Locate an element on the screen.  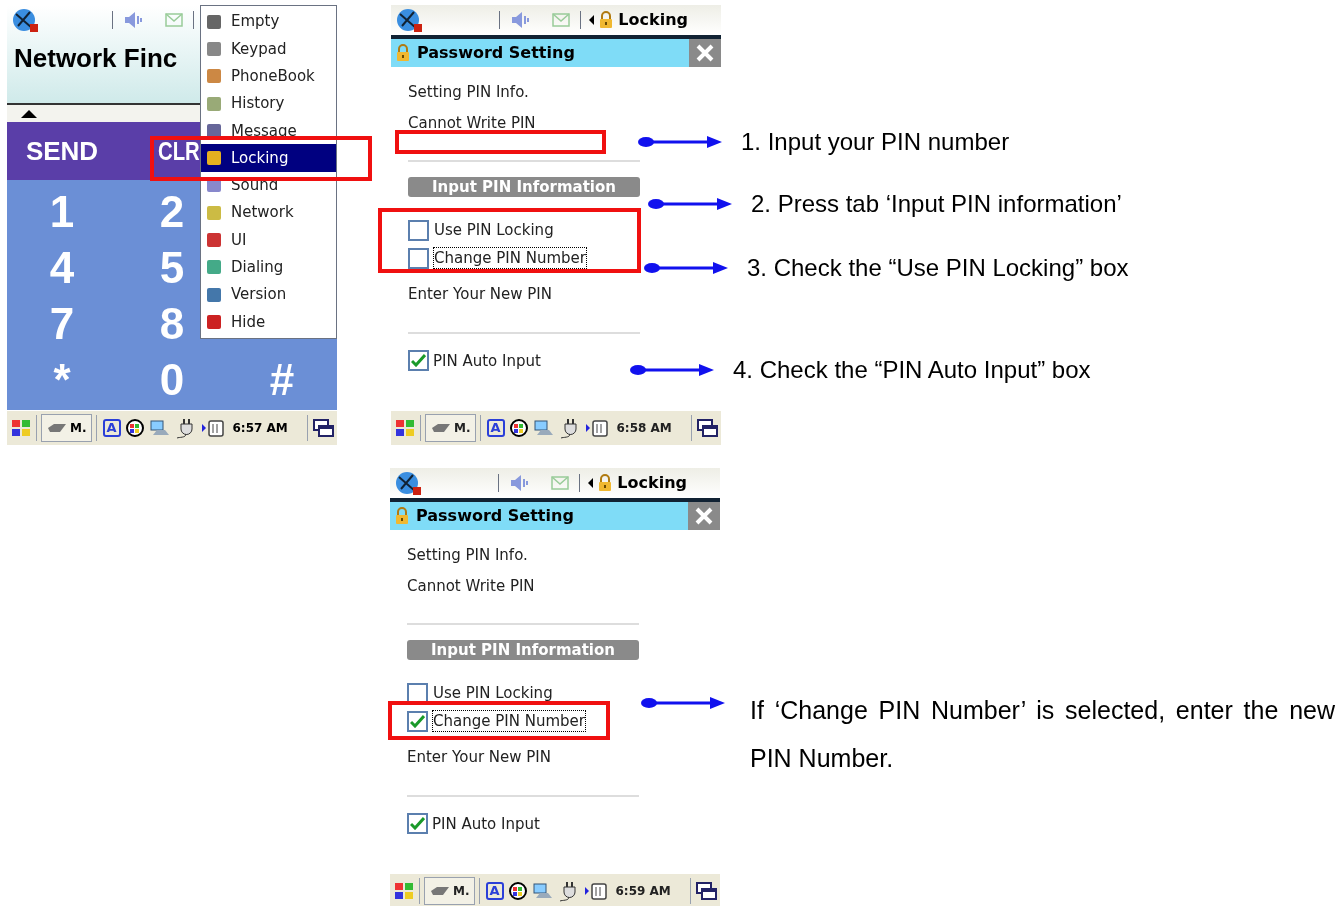
menu-item: Locking is located at coordinates (268, 158).